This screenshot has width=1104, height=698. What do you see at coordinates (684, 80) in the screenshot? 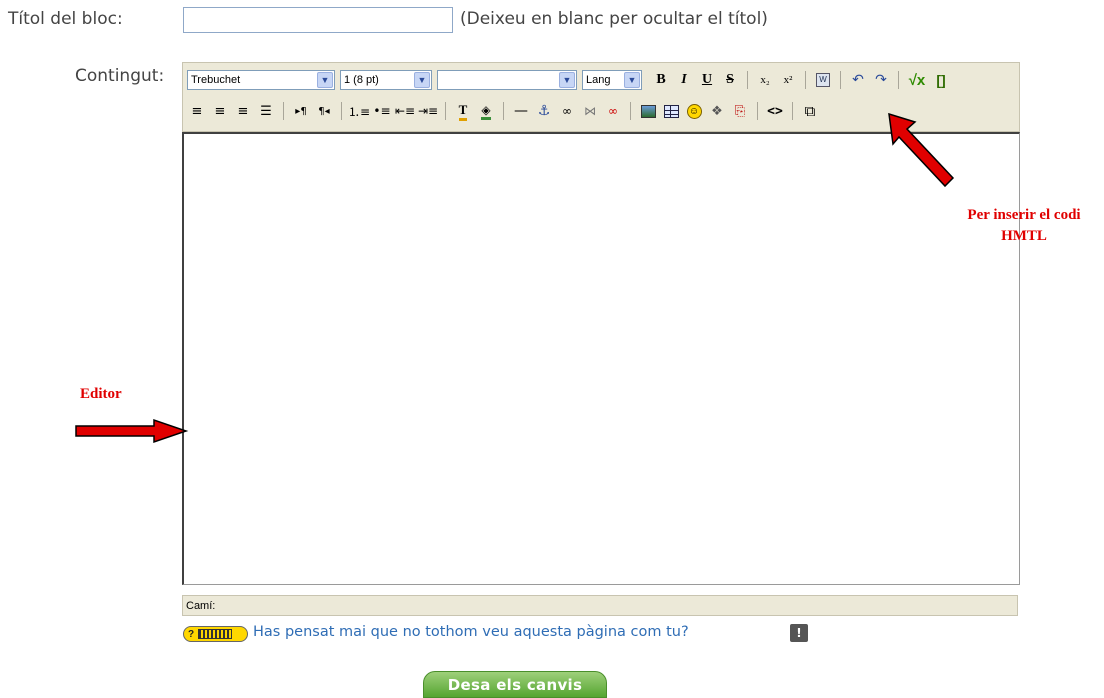
I see `italic-button: I` at bounding box center [684, 80].